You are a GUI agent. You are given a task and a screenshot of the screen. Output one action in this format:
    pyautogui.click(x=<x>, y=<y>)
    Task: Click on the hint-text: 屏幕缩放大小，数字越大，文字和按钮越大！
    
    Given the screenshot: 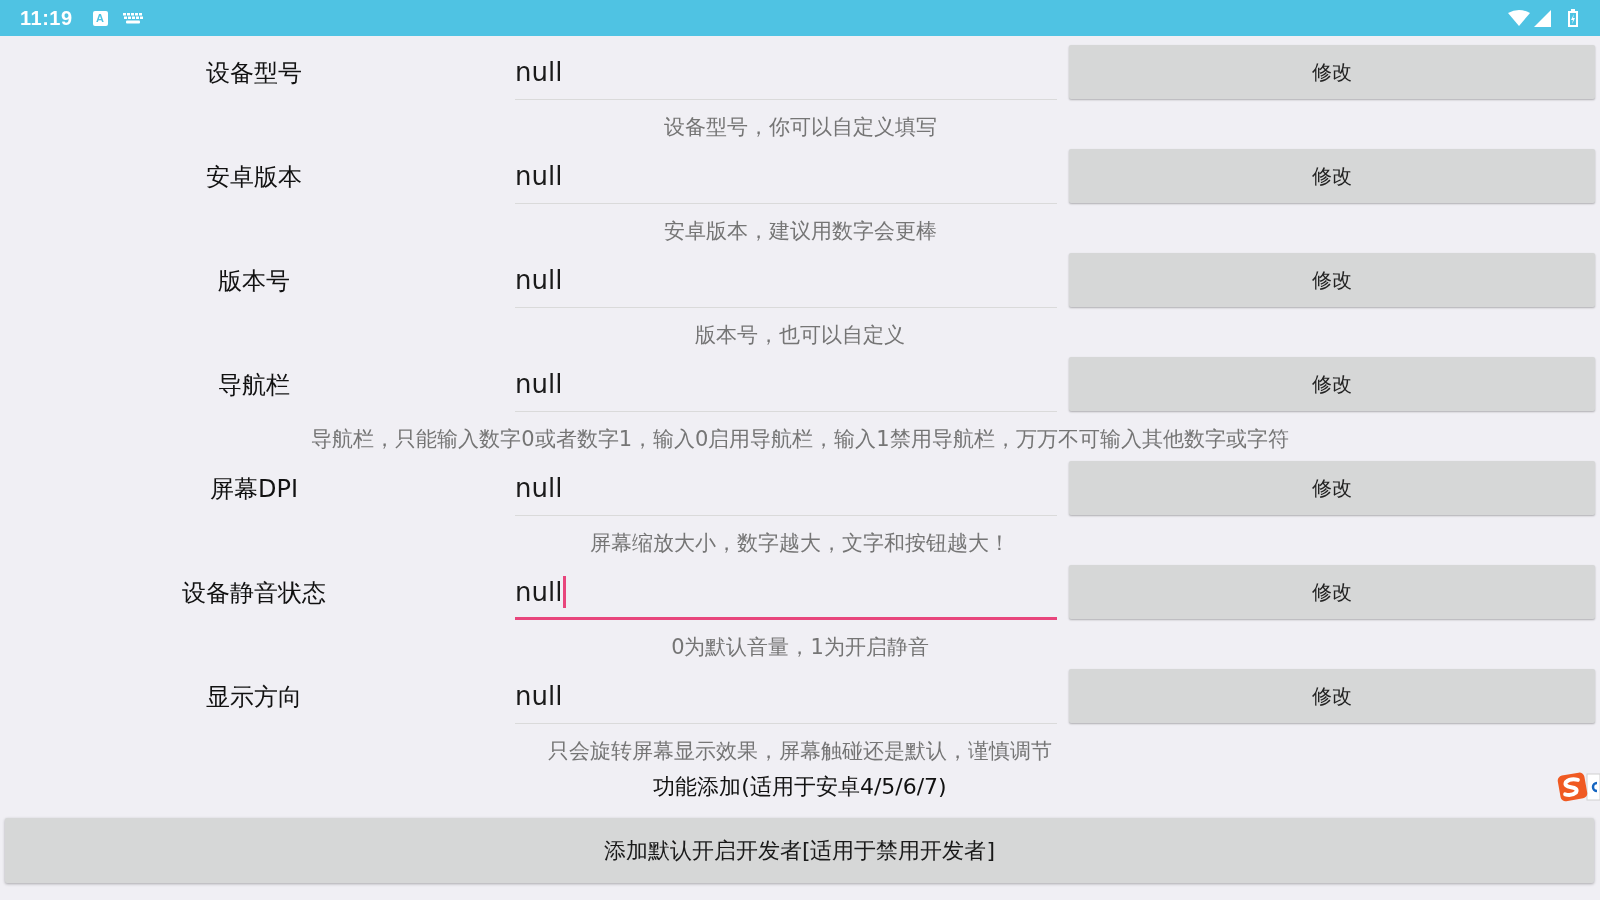 What is the action you would take?
    pyautogui.click(x=800, y=543)
    